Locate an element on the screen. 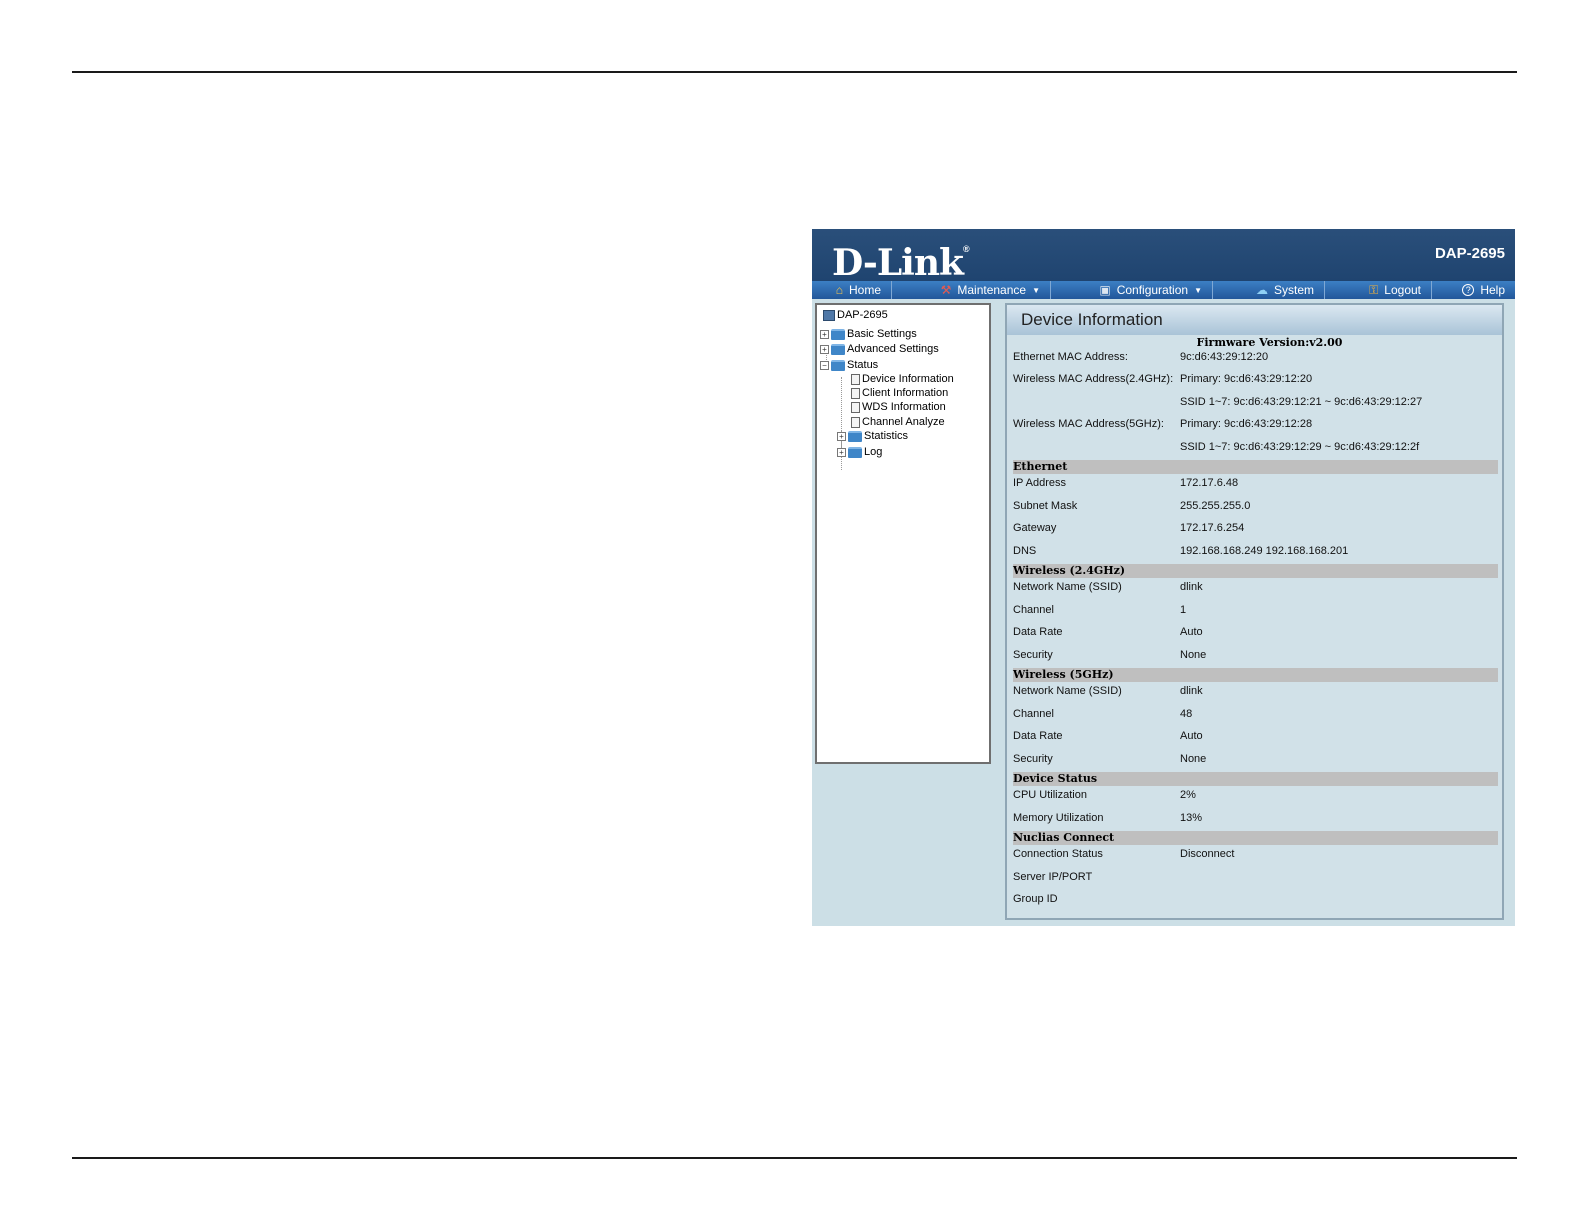 The height and width of the screenshot is (1224, 1584). tree-status: − Status is located at coordinates (849, 365).